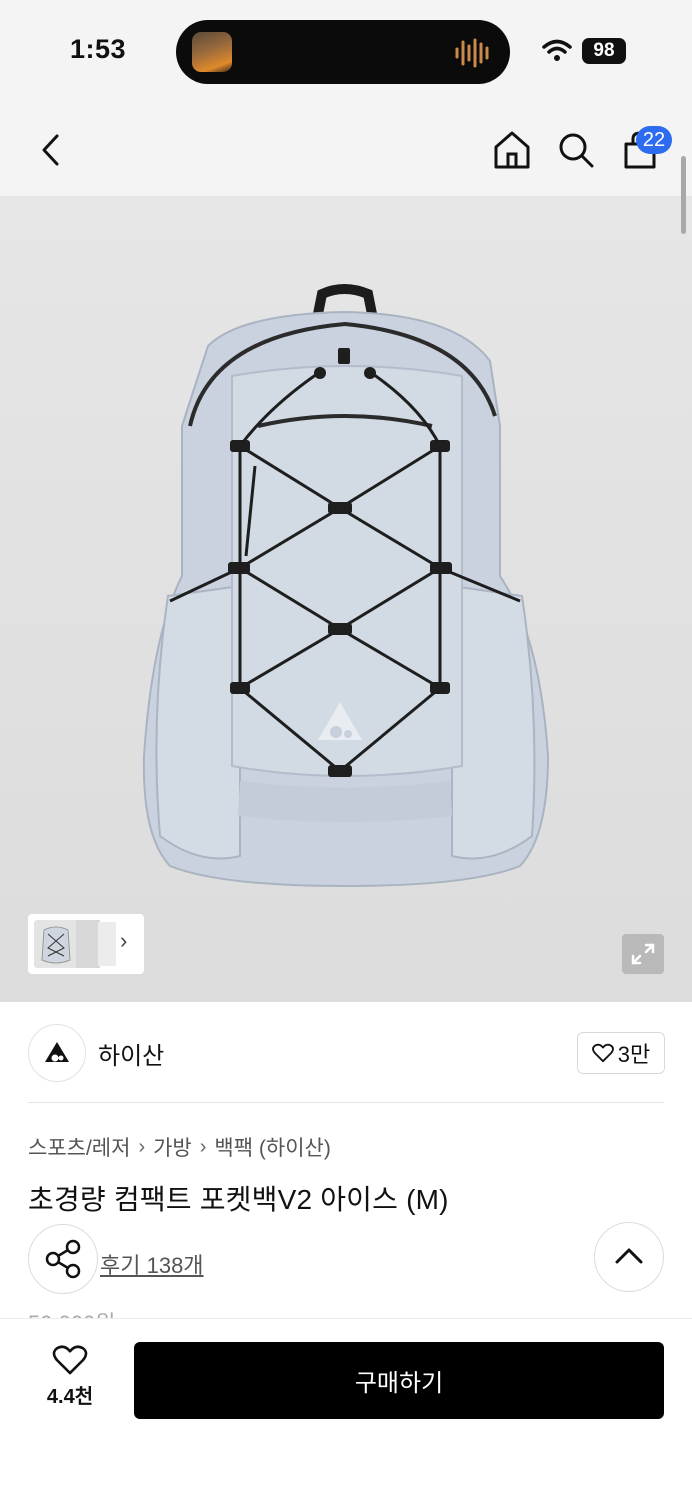 This screenshot has height=1501, width=692. What do you see at coordinates (98, 49) in the screenshot?
I see `status-time: 1:53` at bounding box center [98, 49].